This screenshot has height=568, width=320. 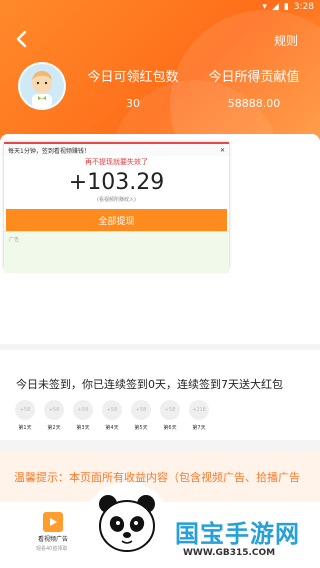 I want to click on stat-value: 30, so click(x=133, y=103).